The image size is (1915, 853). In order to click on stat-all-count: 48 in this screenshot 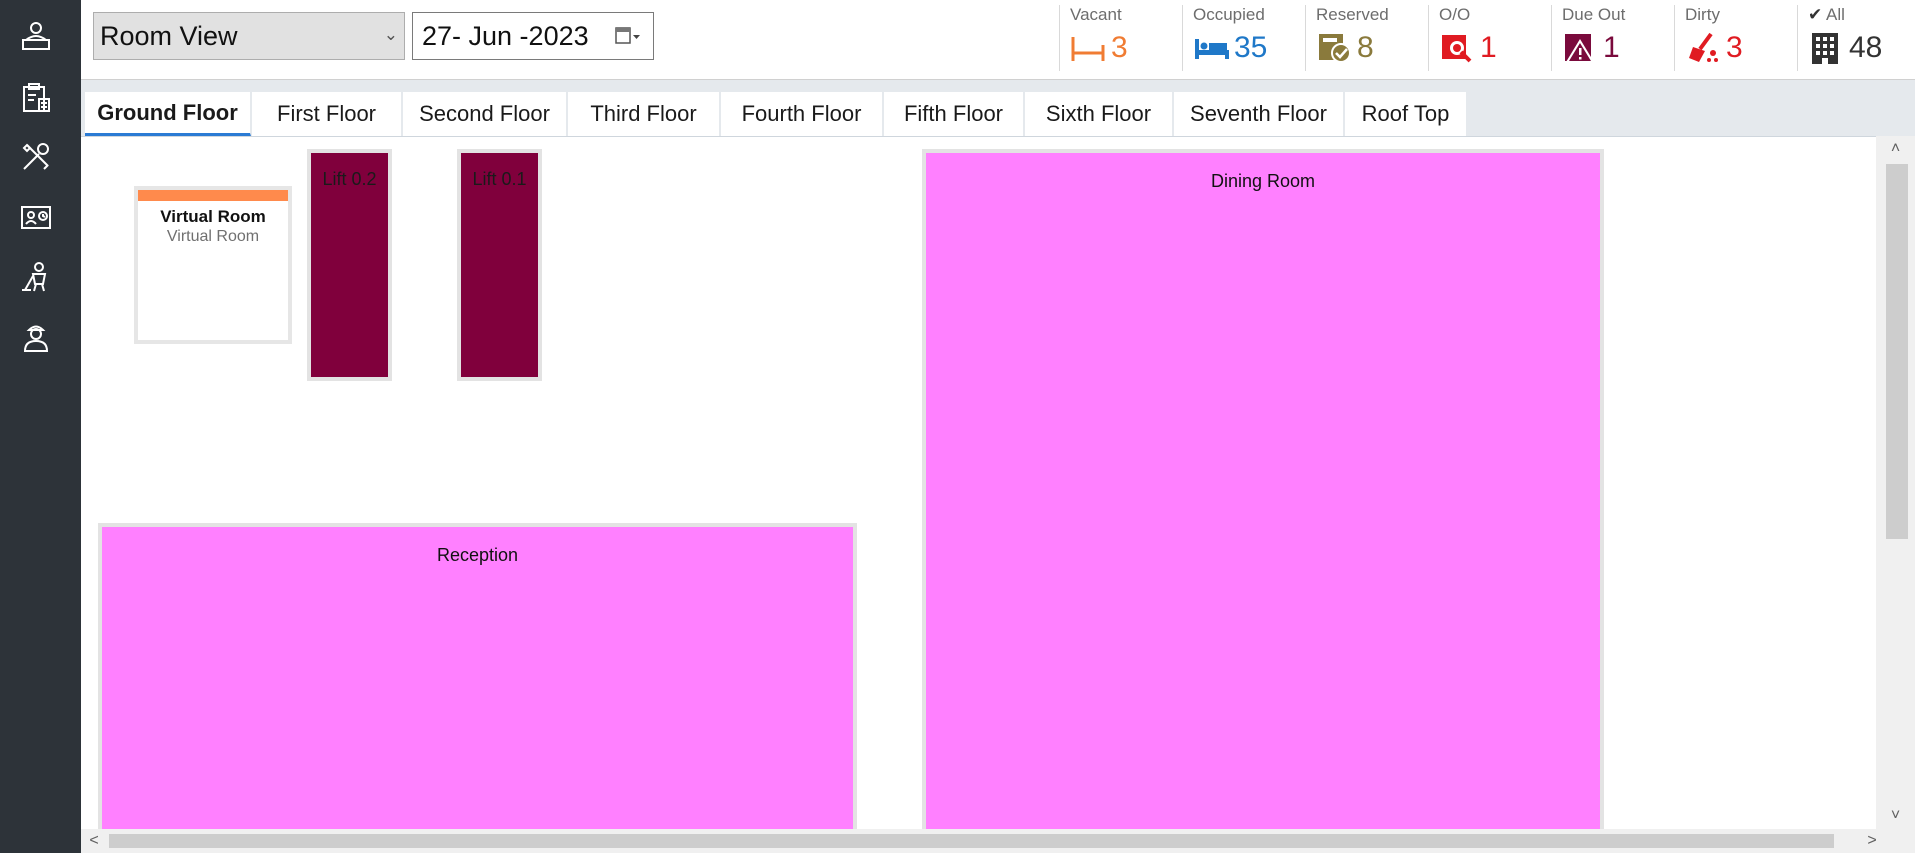, I will do `click(1866, 47)`.